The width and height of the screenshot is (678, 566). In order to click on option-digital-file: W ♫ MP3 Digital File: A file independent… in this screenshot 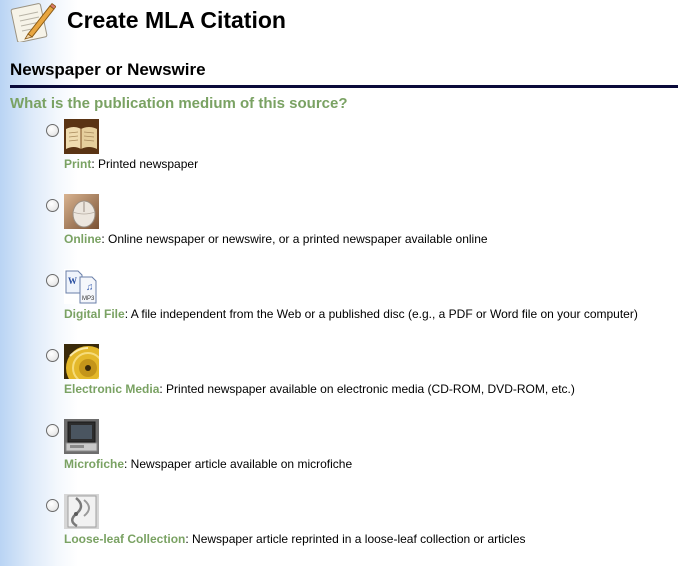, I will do `click(339, 305)`.